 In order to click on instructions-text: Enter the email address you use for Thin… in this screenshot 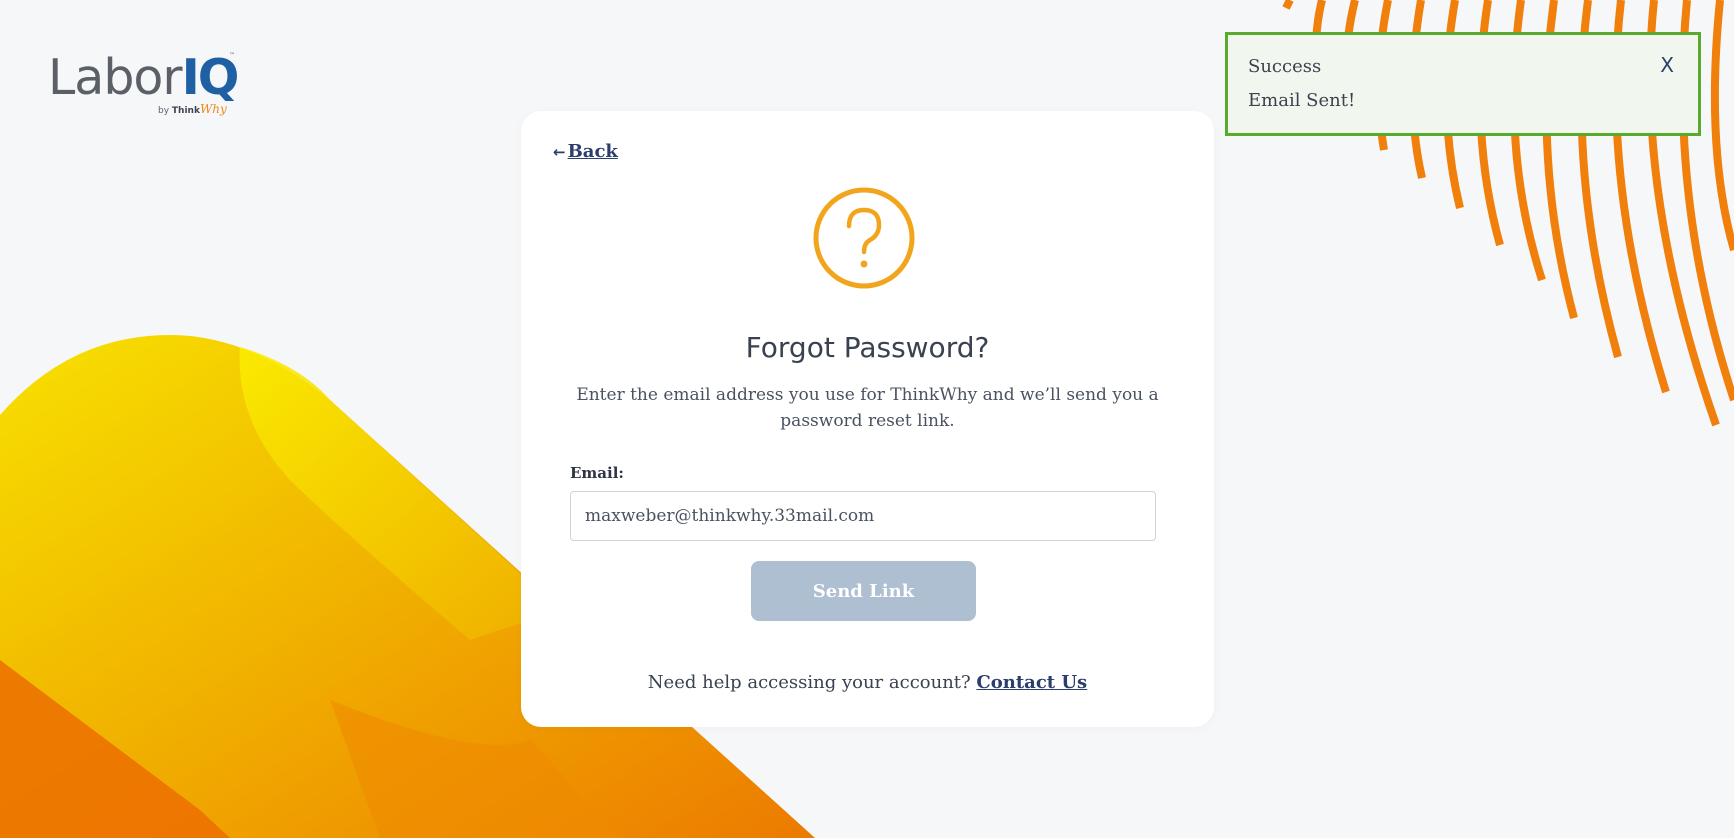, I will do `click(867, 408)`.